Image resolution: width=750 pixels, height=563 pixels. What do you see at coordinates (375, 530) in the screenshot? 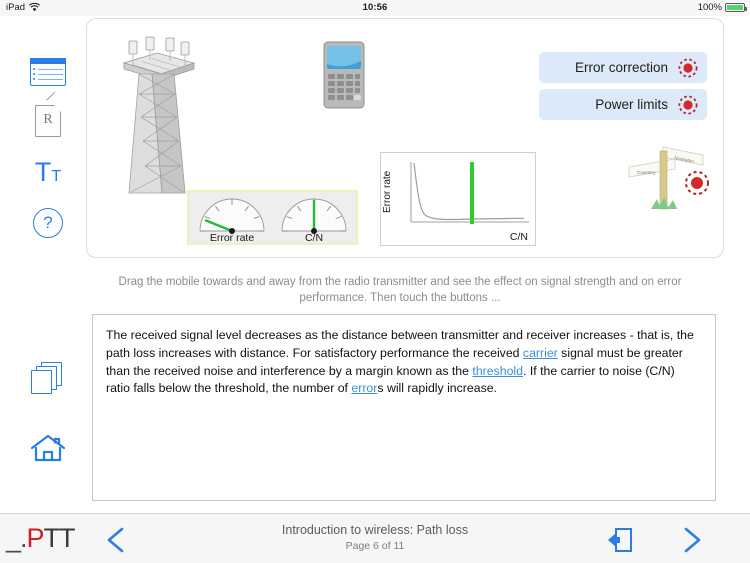
I see `page-title: Introduction to wireless: Path loss` at bounding box center [375, 530].